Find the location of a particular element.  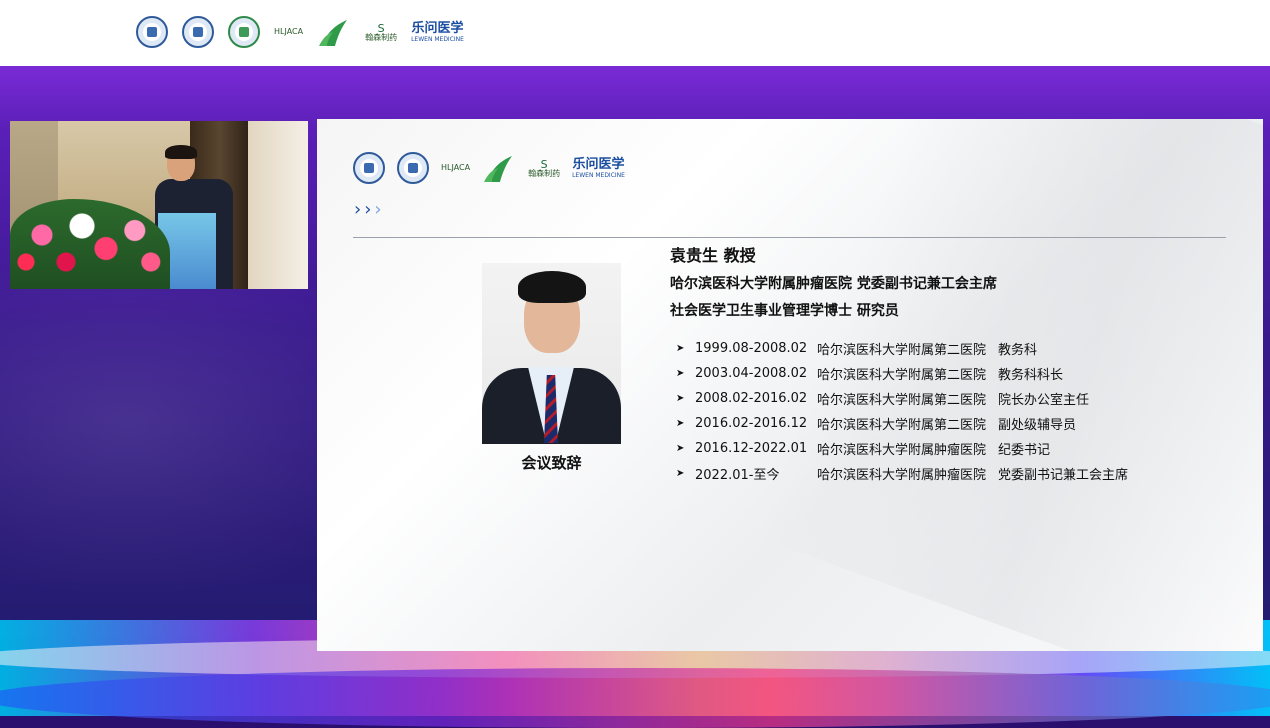

speaker-video-feed is located at coordinates (159, 205).